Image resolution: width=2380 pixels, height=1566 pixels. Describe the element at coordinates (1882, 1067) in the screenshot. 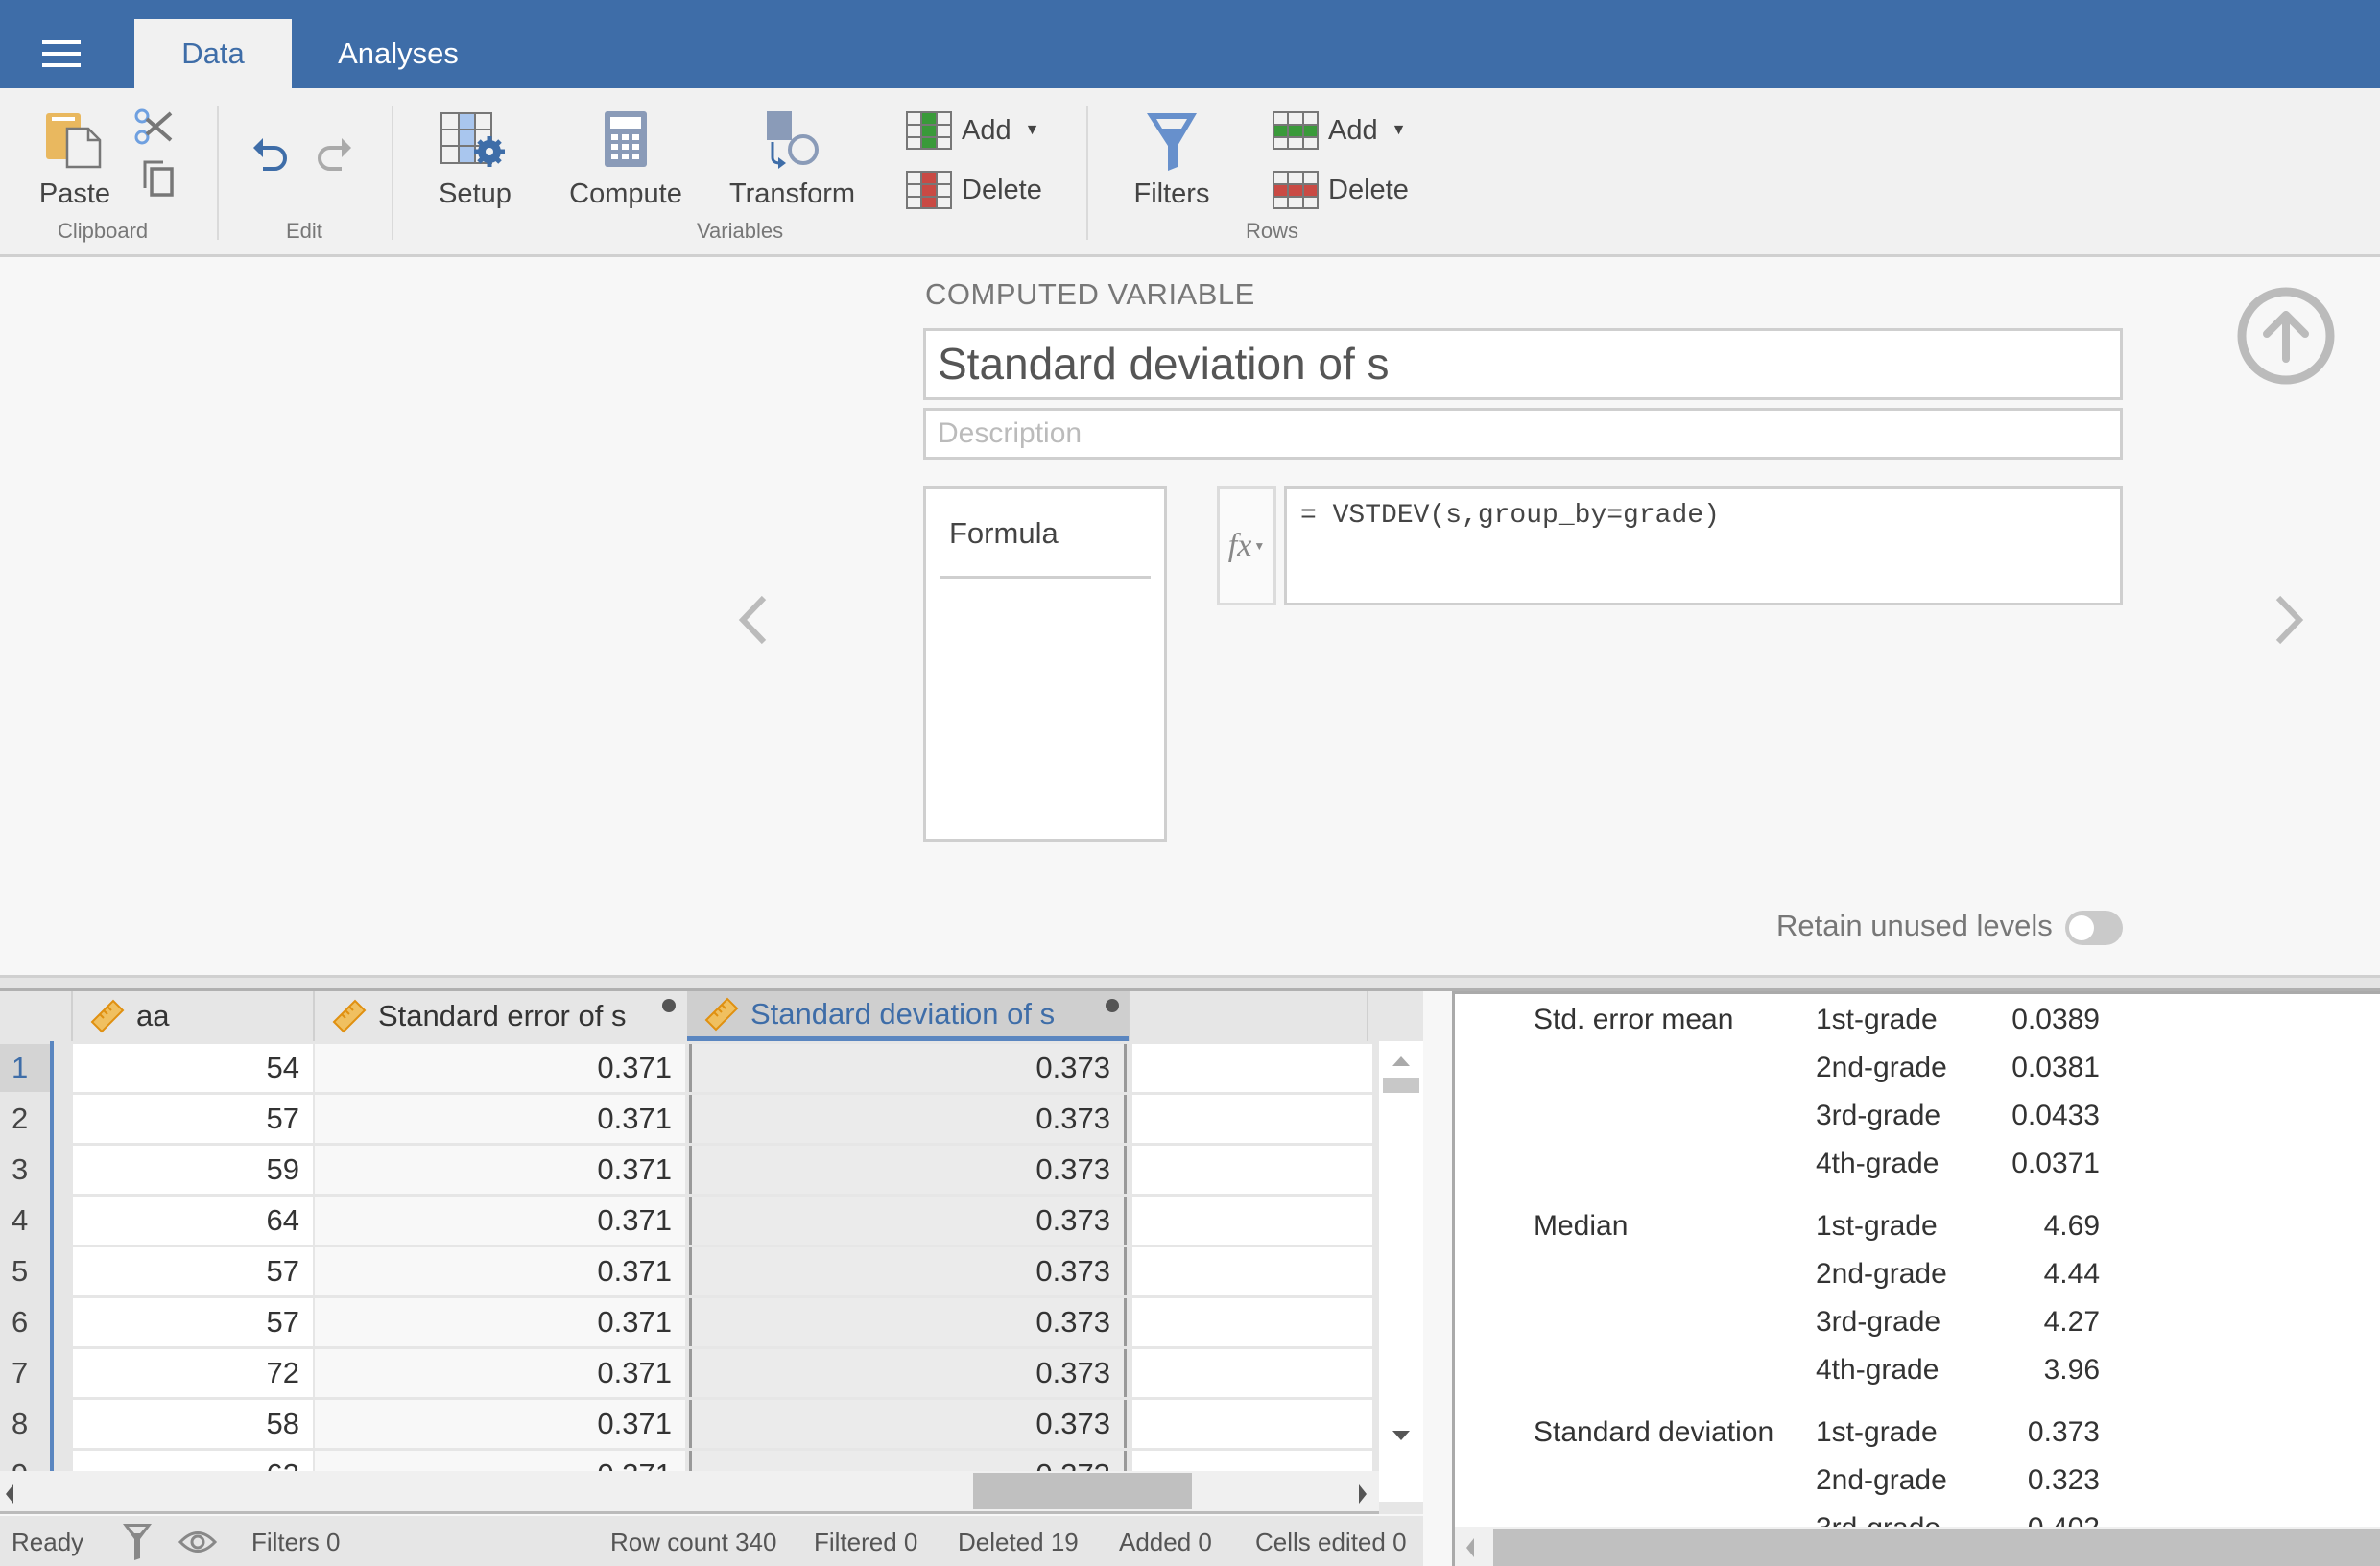

I see `result-group-label: 2nd-grade` at that location.